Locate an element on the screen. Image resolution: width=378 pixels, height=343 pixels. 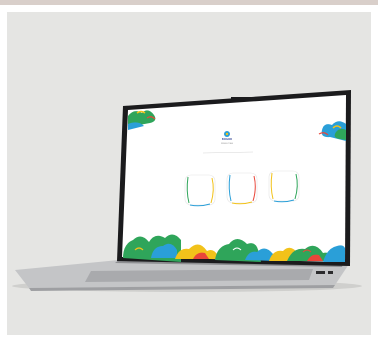
brand-subtitle: PENELITIAN is located at coordinates (227, 144).